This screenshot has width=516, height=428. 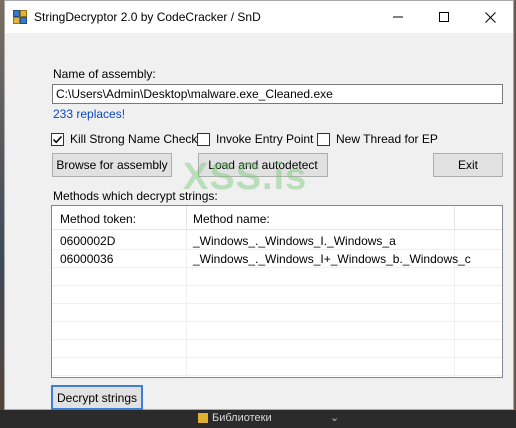 I want to click on load-autodetect-button: Load and autodetect, so click(x=263, y=165).